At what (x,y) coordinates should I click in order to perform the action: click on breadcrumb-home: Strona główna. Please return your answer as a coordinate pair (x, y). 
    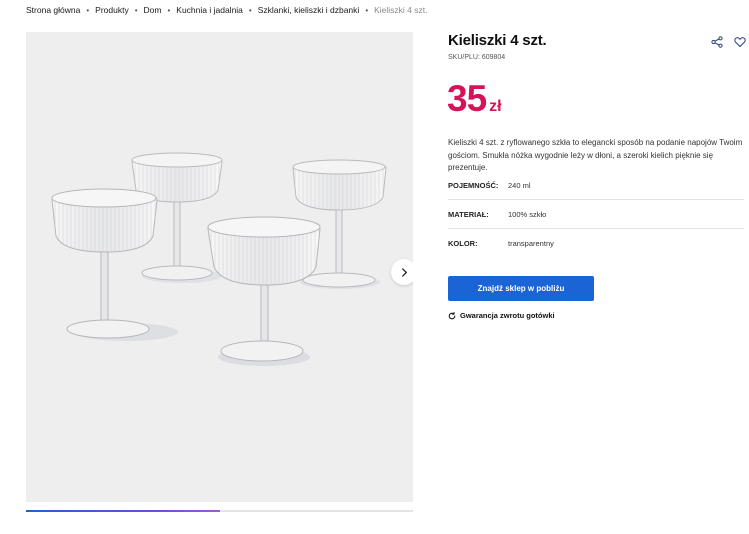
    Looking at the image, I should click on (53, 10).